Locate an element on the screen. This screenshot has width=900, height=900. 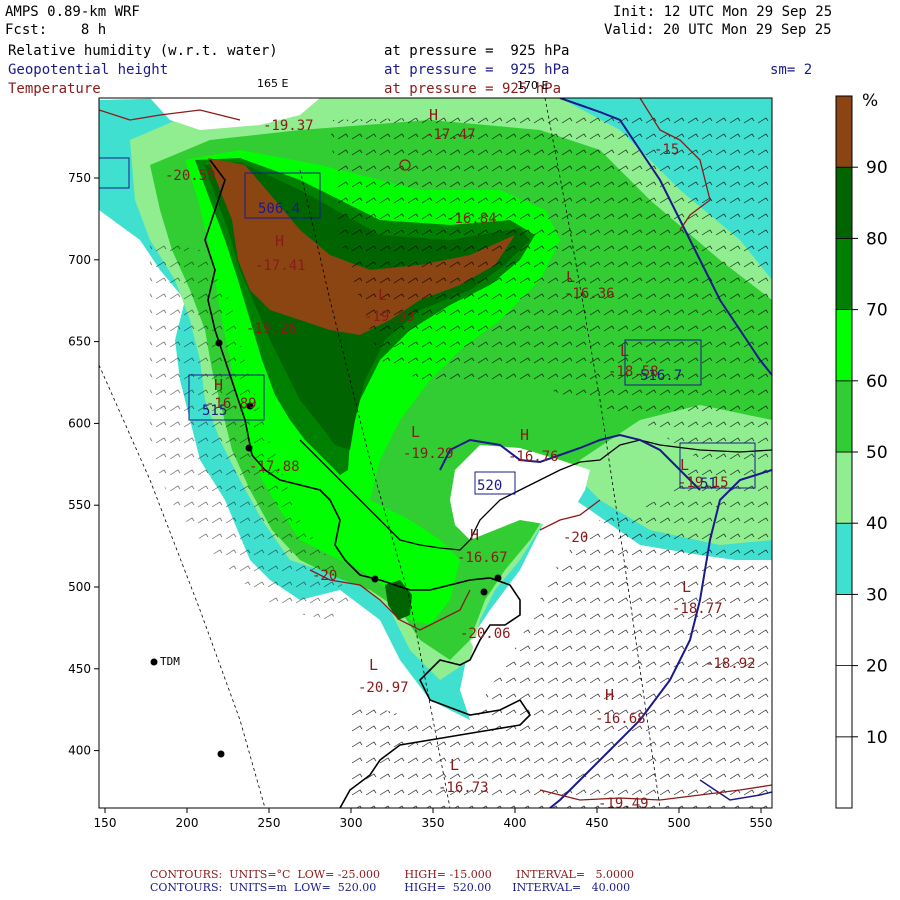
temp-label: -15 is located at coordinates (666, 150).